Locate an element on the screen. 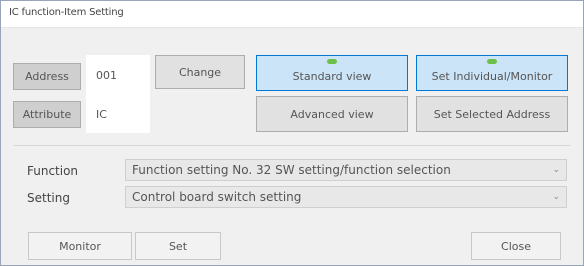 The height and width of the screenshot is (266, 584). attribute-value: IC is located at coordinates (118, 114).